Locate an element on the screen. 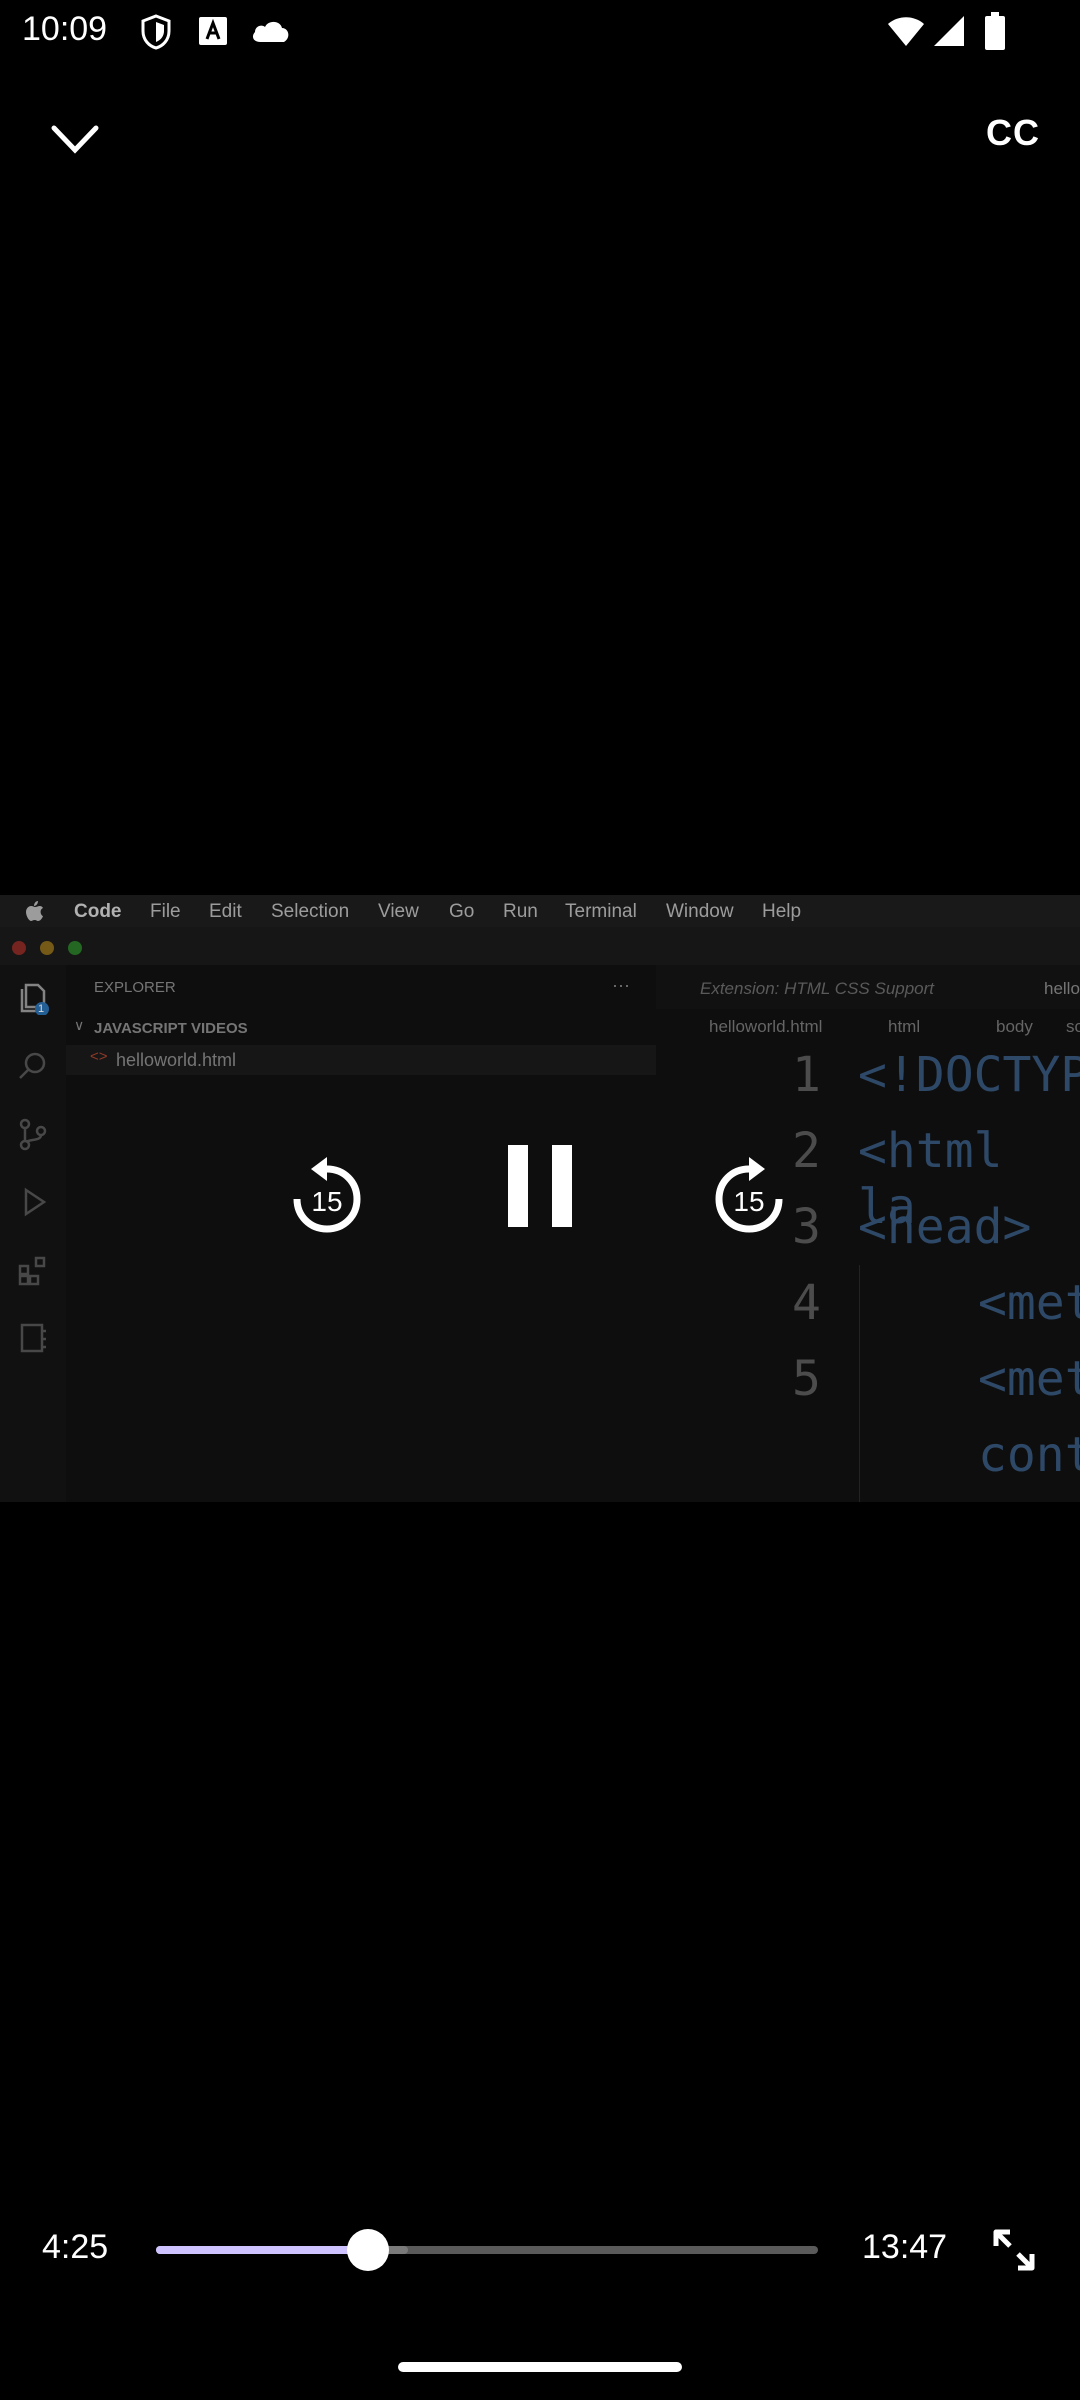 The image size is (1080, 2400). seek-bar-row: 4:25 13:47 is located at coordinates (540, 2250).